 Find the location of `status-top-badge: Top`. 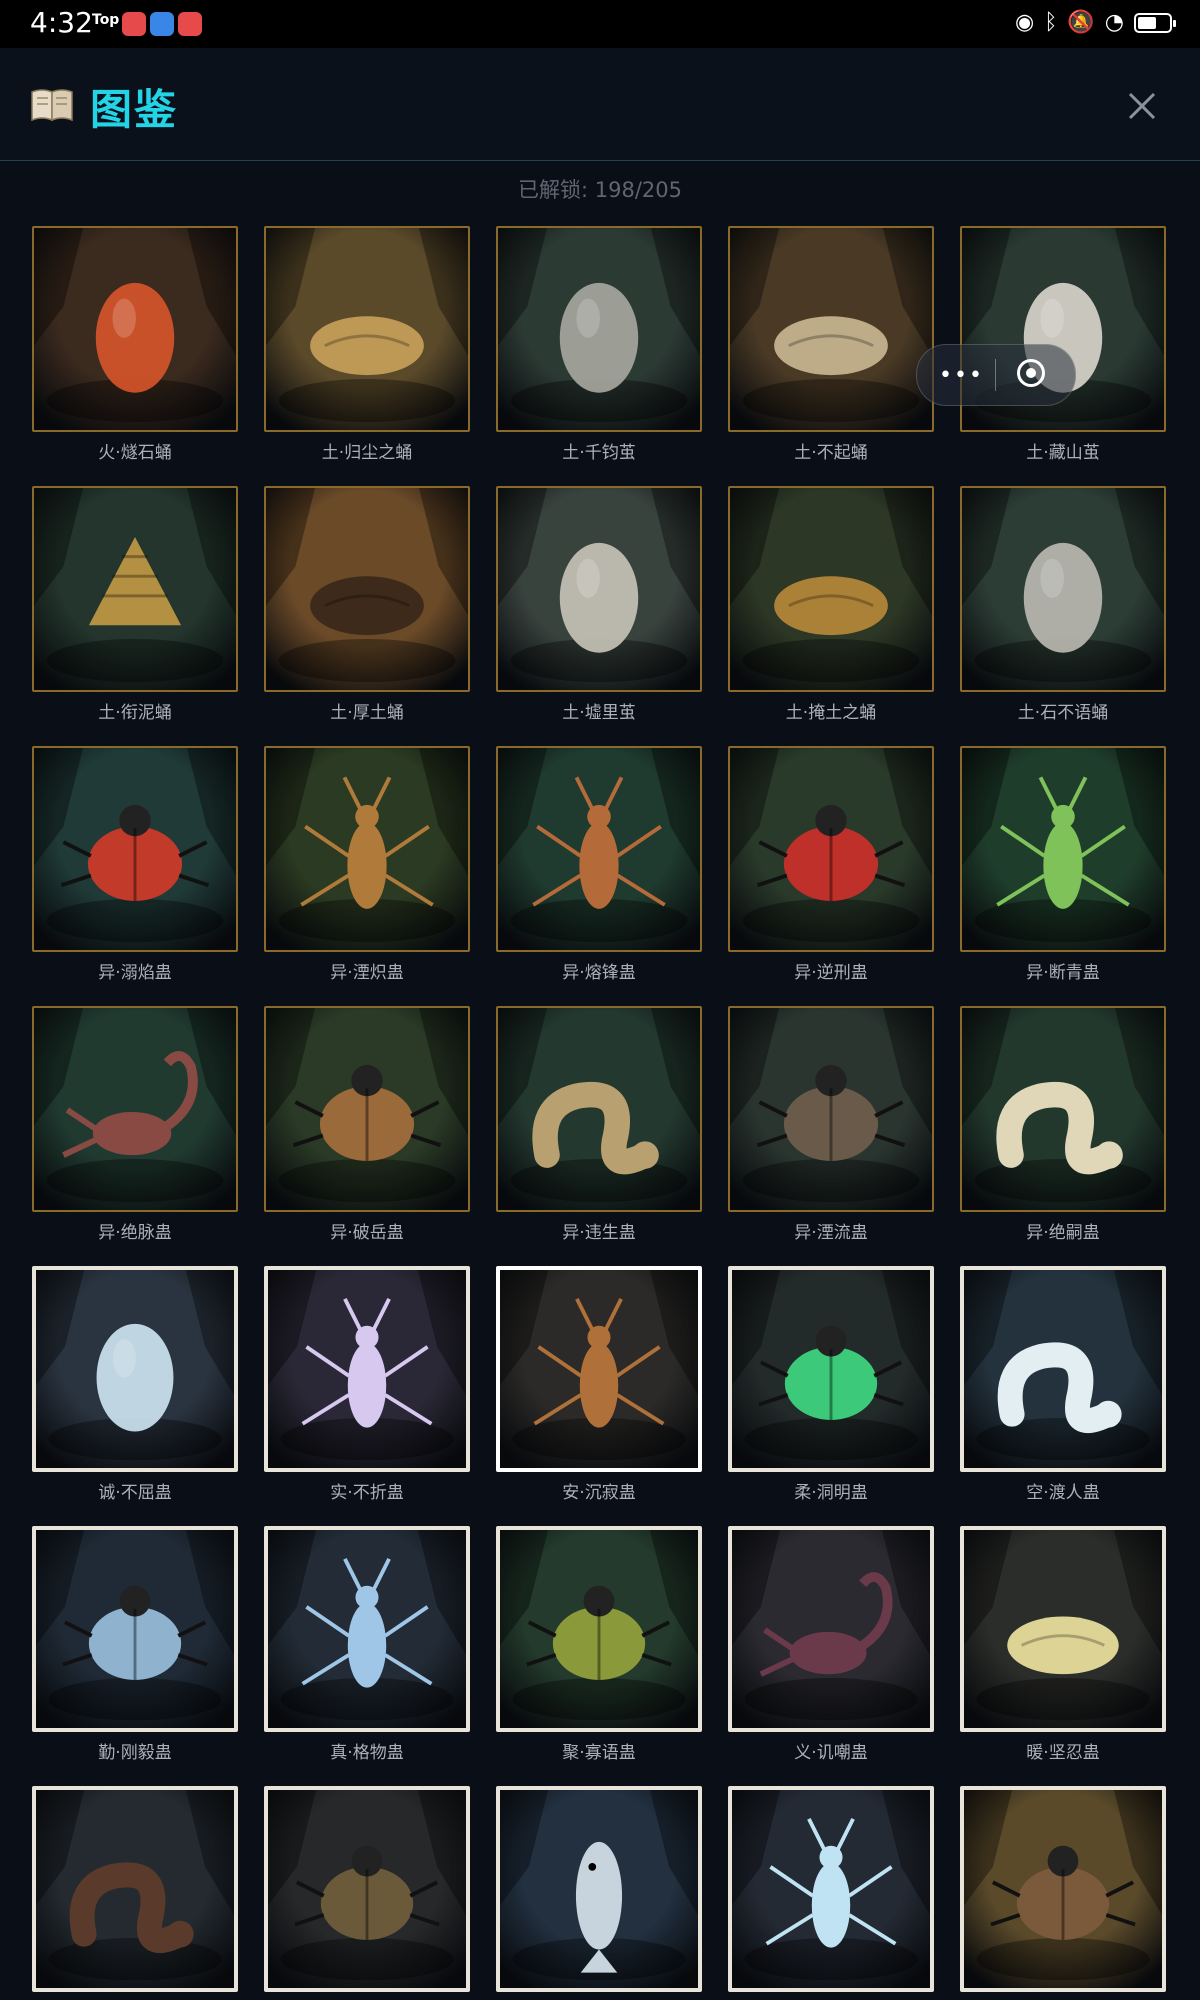

status-top-badge: Top is located at coordinates (106, 20).